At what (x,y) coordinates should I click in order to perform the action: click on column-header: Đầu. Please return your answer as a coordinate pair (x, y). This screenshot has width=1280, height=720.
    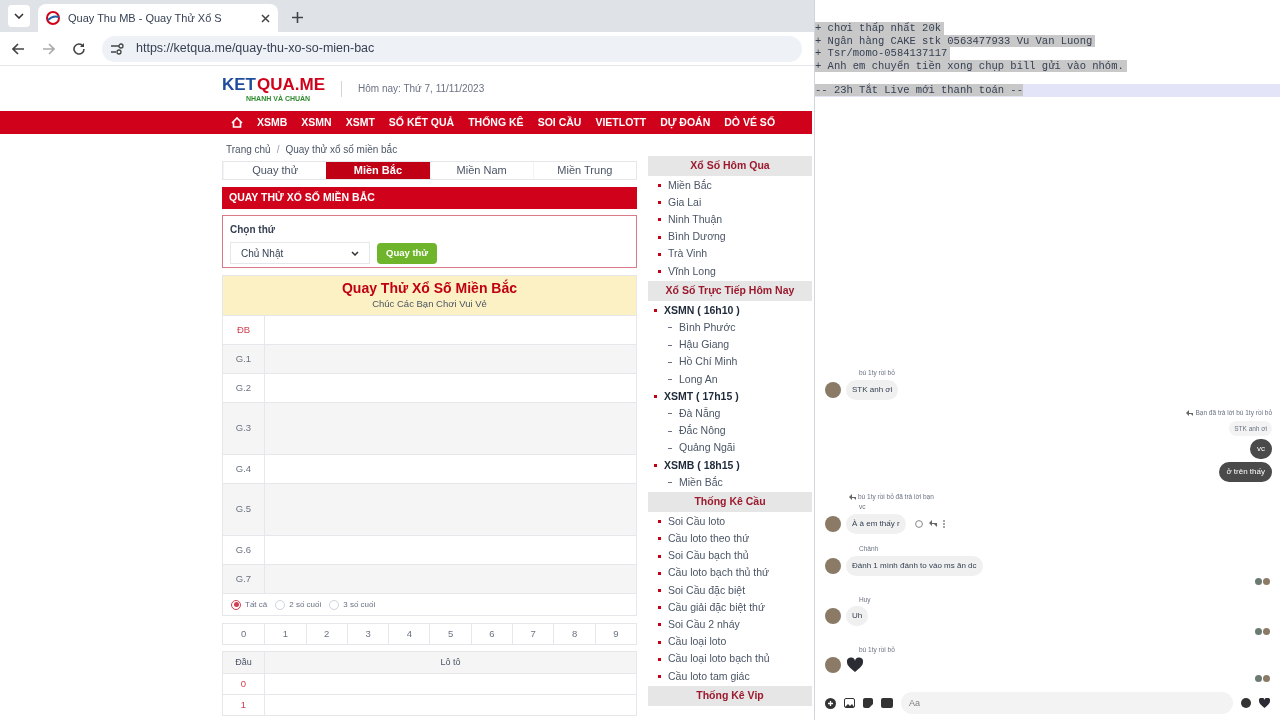
    Looking at the image, I should click on (244, 662).